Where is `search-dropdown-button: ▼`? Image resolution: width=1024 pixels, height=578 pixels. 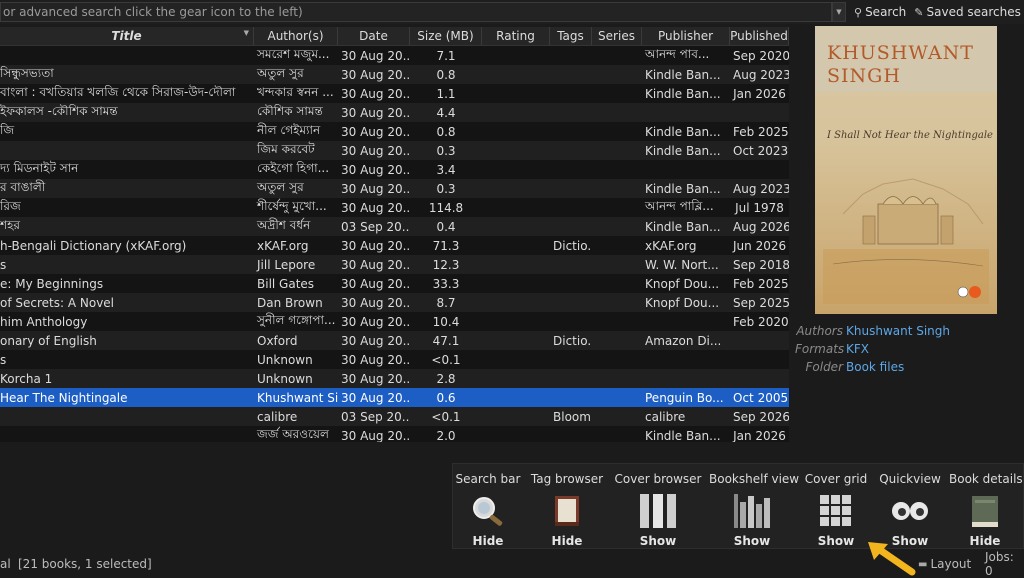
search-dropdown-button: ▼ is located at coordinates (839, 12).